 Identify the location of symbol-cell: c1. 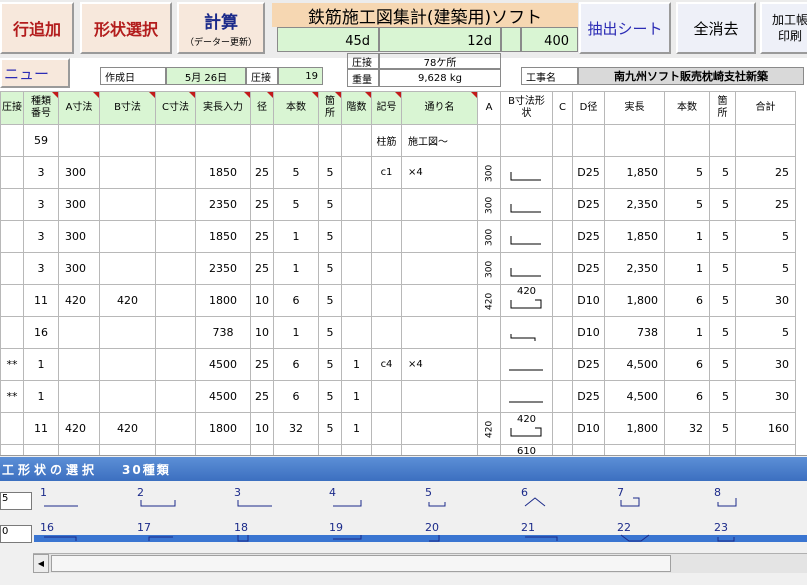
(386, 172).